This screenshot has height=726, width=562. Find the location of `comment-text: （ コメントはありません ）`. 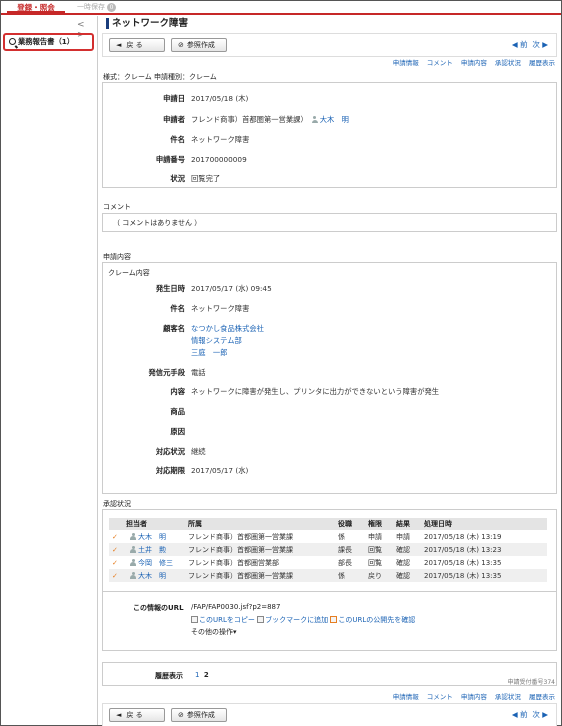

comment-text: （ コメントはありません ） is located at coordinates (157, 223).